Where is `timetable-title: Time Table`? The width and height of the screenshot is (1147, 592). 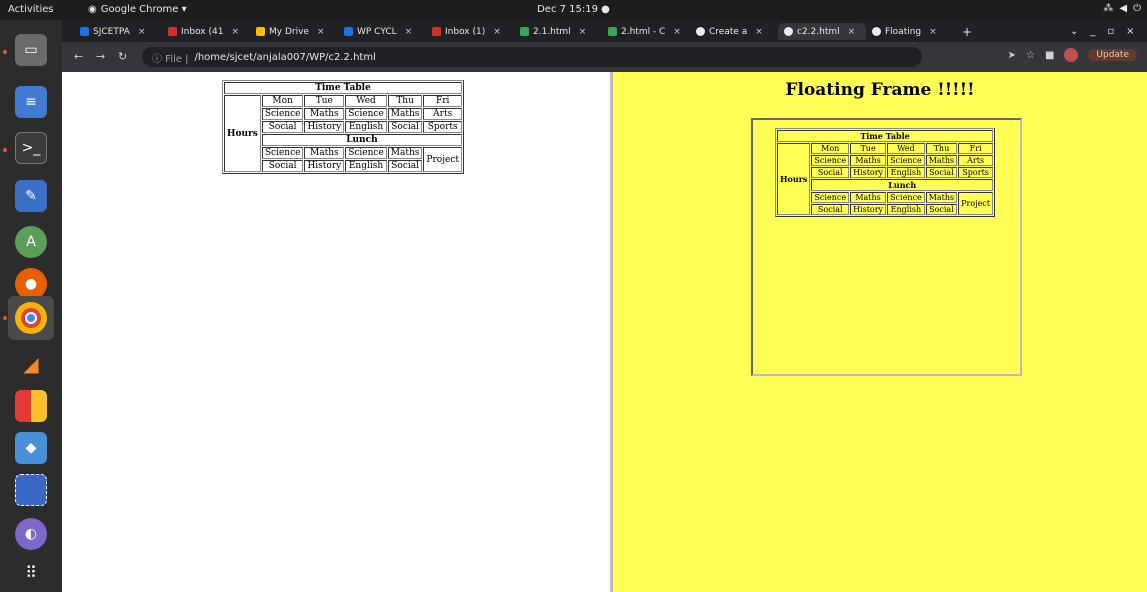 timetable-title: Time Table is located at coordinates (343, 88).